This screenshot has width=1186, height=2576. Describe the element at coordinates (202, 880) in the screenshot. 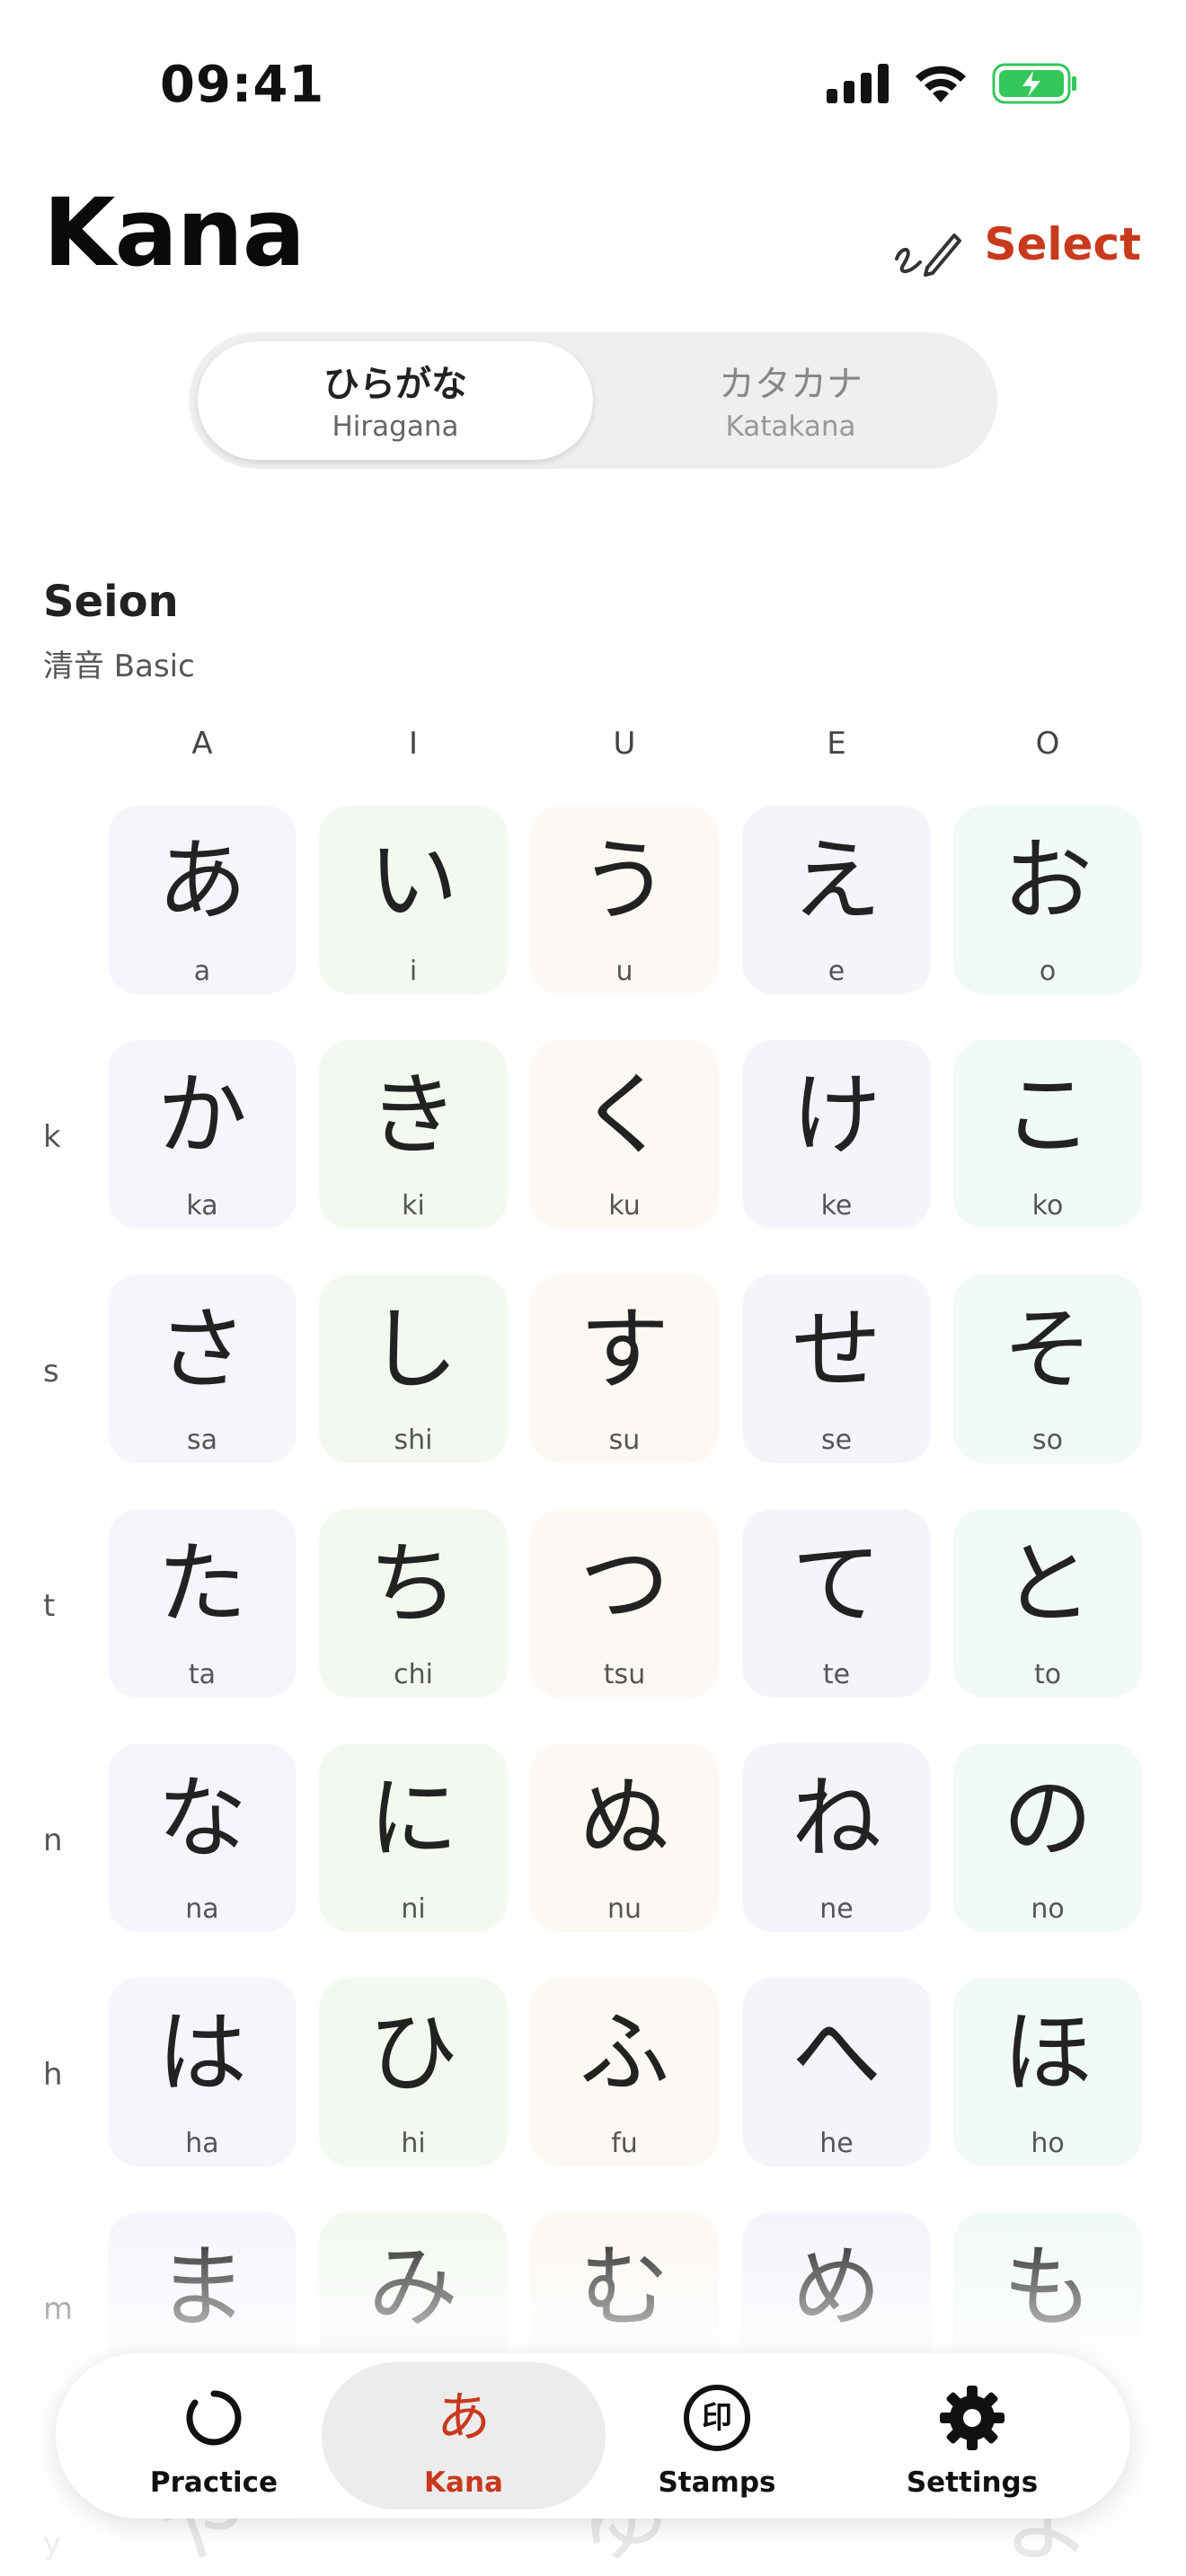

I see `kana-glyph: あ` at that location.